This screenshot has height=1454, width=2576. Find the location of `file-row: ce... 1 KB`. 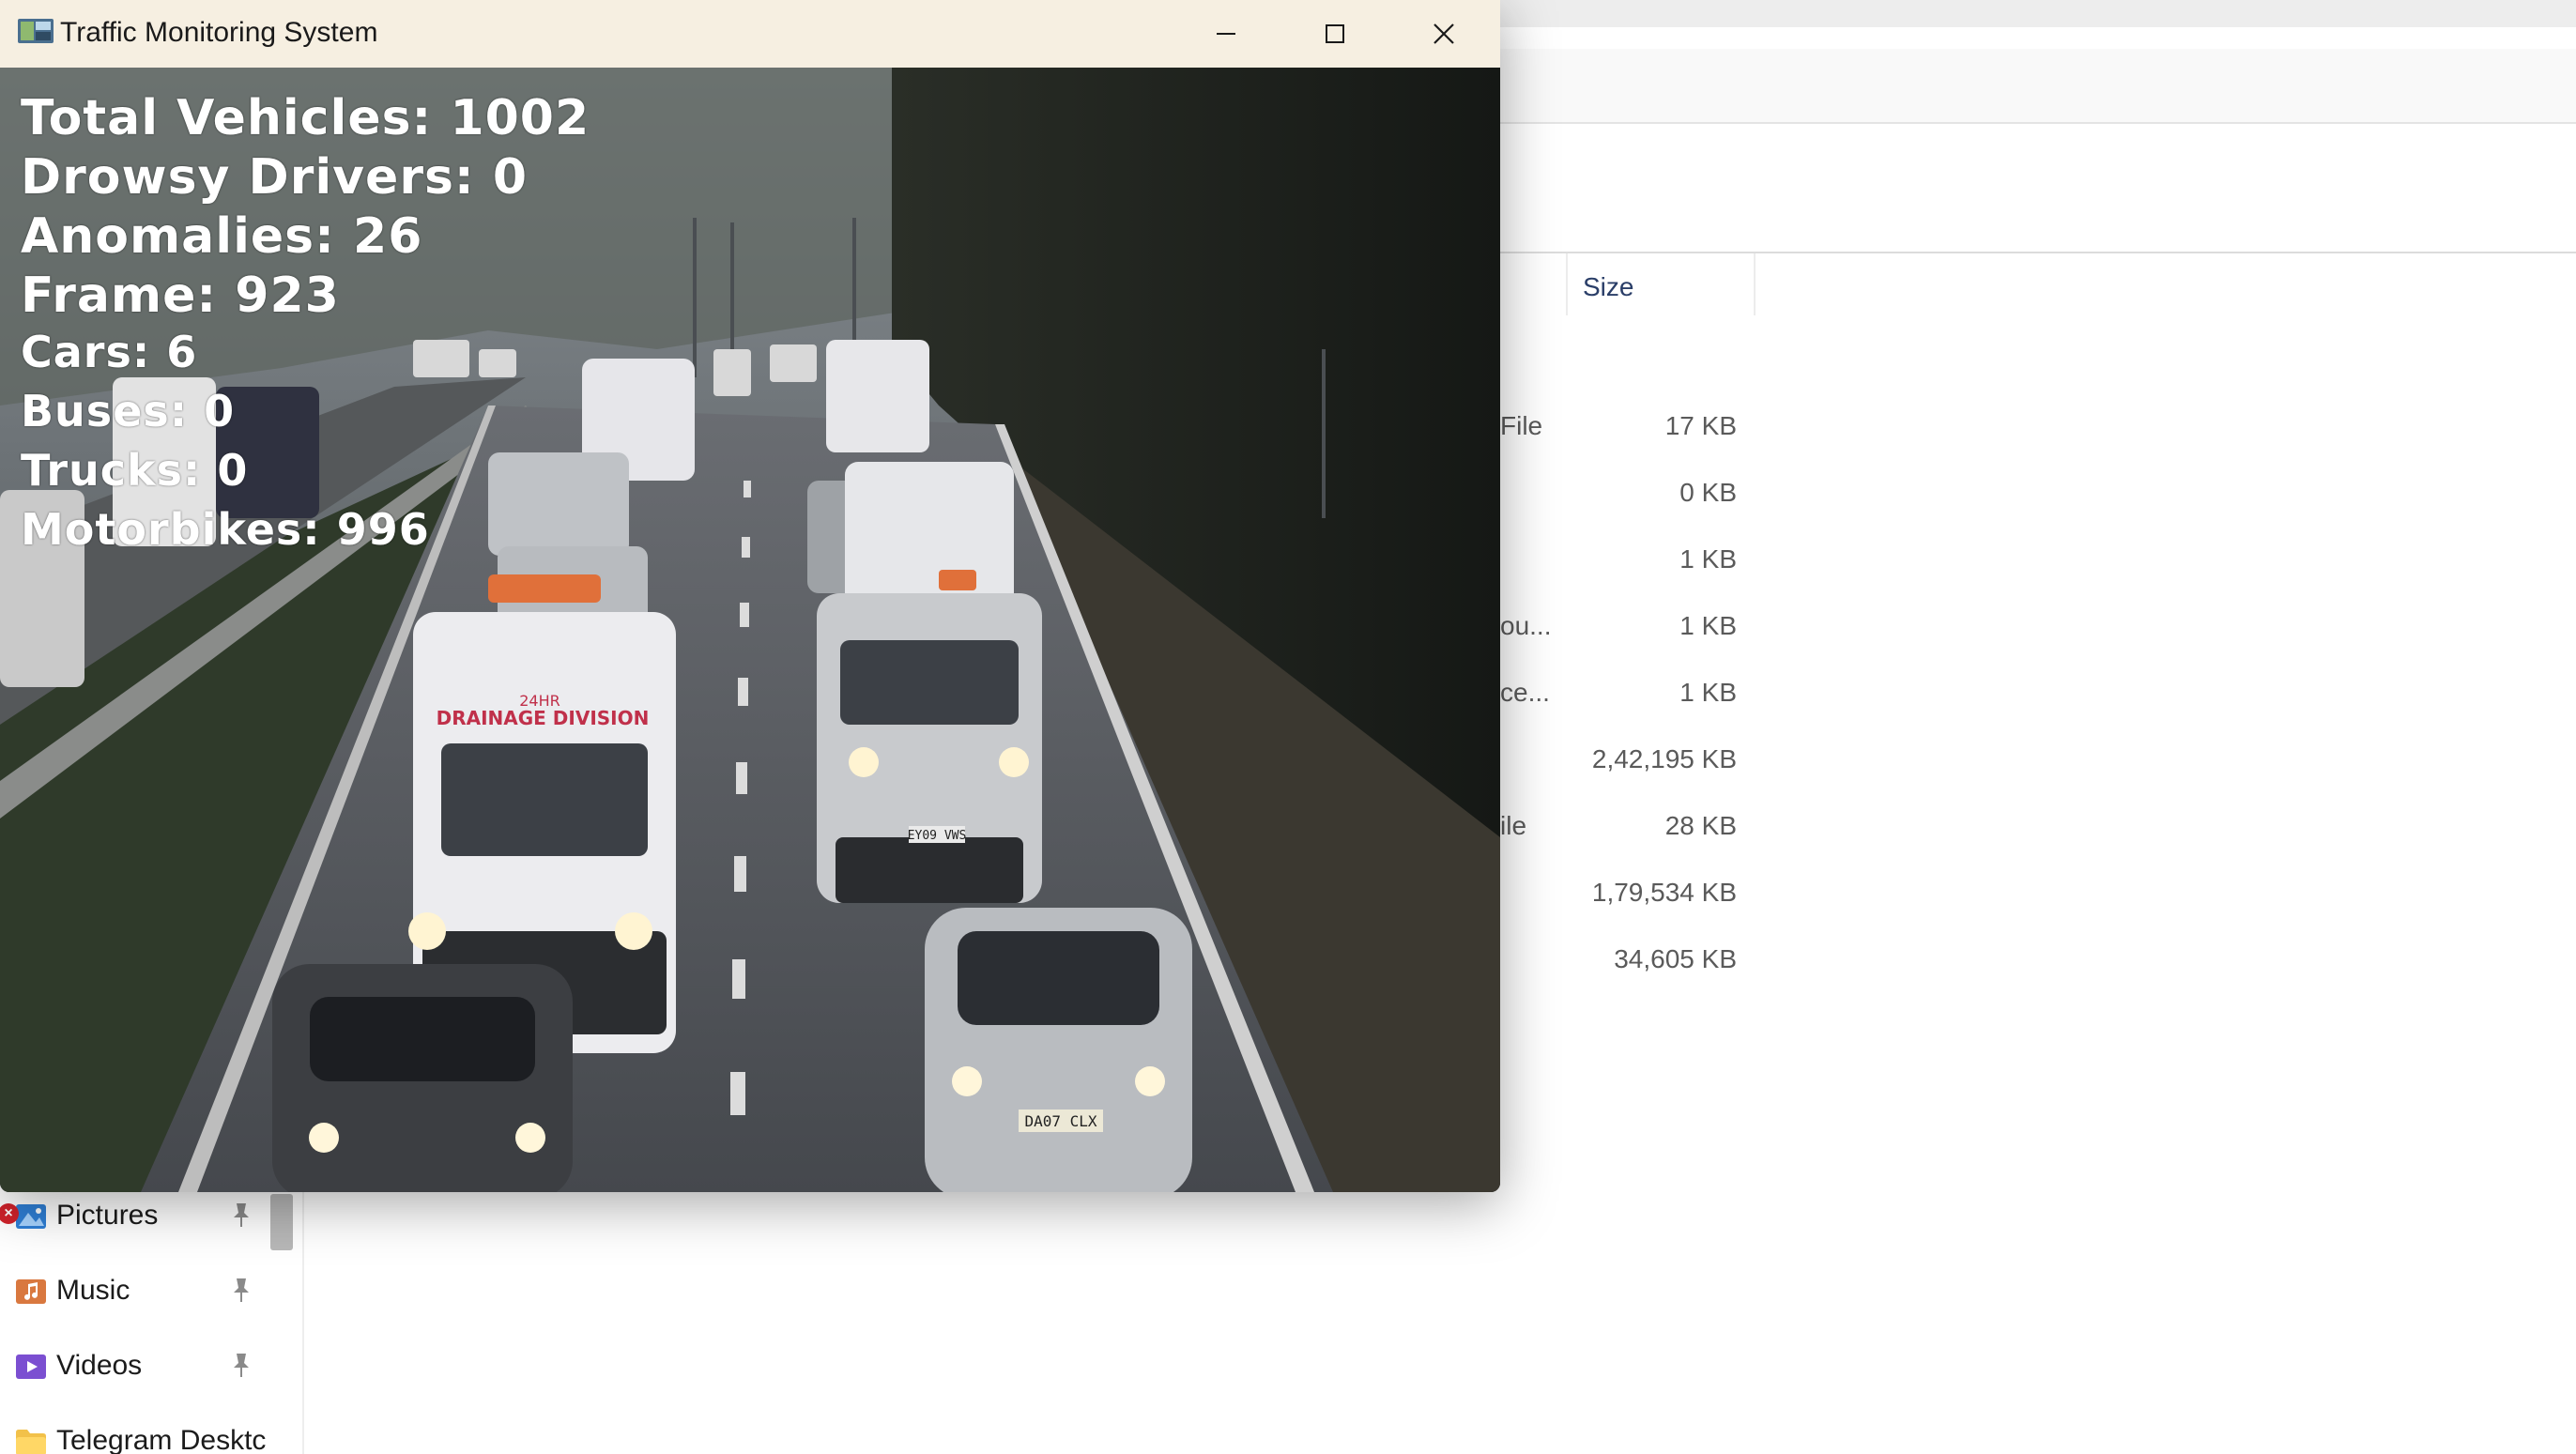

file-row: ce... 1 KB is located at coordinates (2038, 696).